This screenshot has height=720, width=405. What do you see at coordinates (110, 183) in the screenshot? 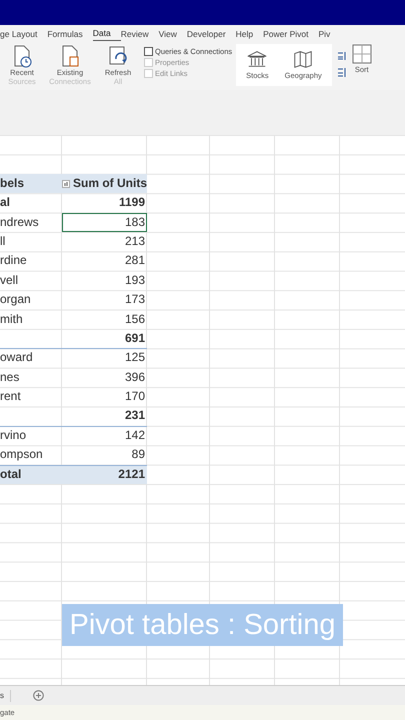
I see `column-title: Sum of Units` at bounding box center [110, 183].